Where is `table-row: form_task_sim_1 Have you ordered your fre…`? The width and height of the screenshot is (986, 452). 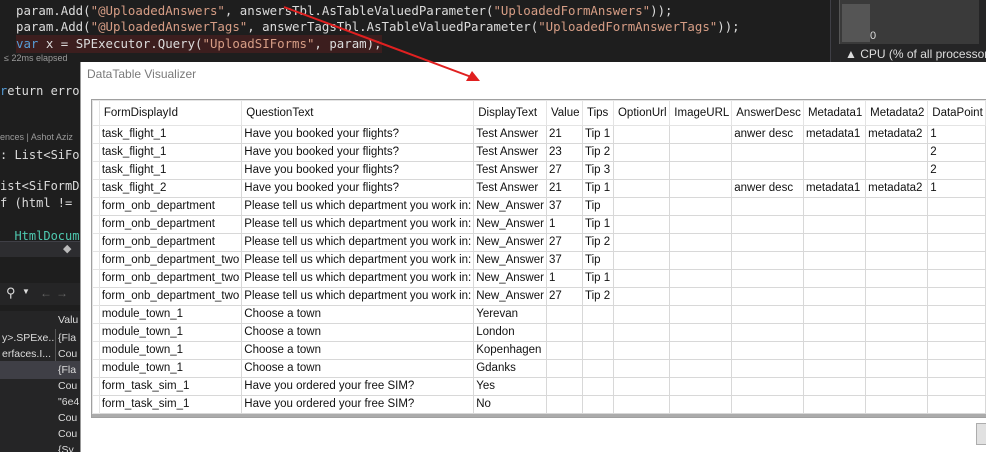 table-row: form_task_sim_1 Have you ordered your fre… is located at coordinates (539, 404).